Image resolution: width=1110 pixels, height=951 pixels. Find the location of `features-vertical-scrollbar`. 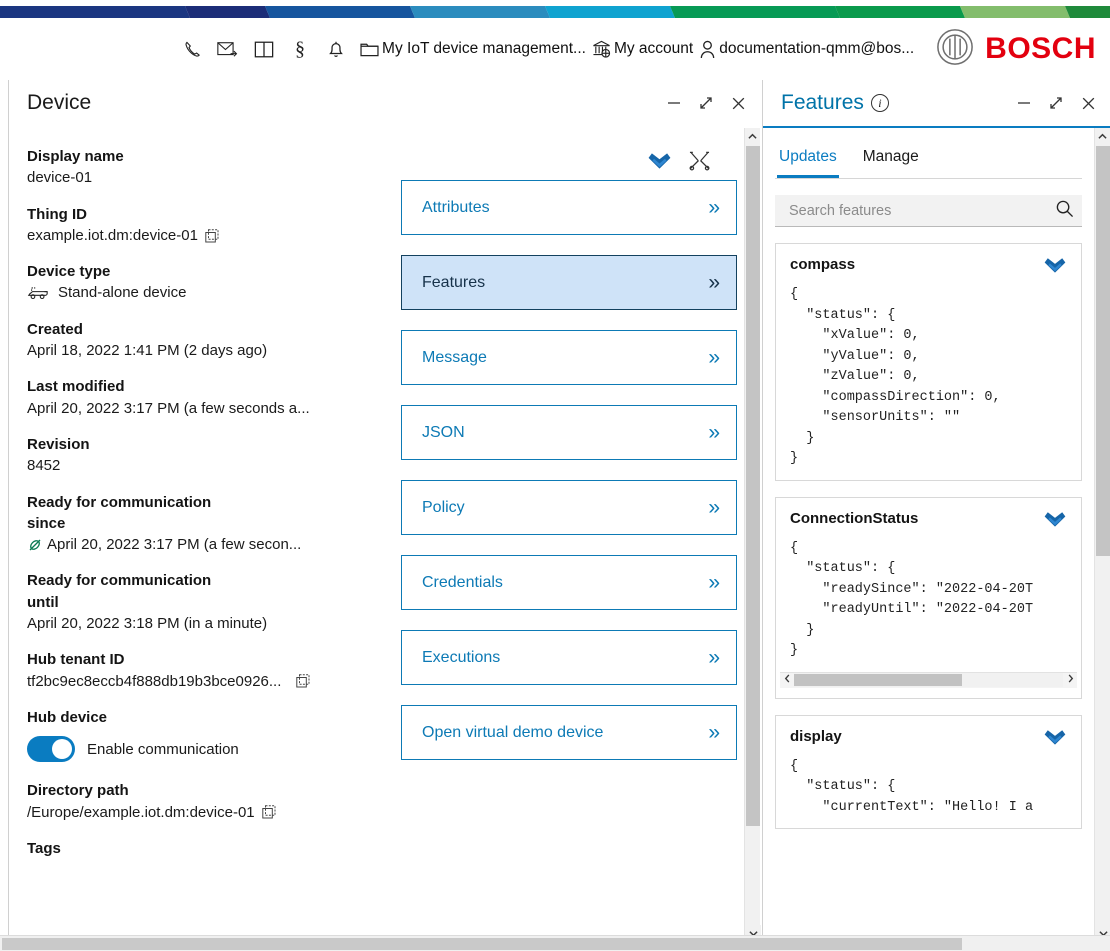

features-vertical-scrollbar is located at coordinates (1102, 535).